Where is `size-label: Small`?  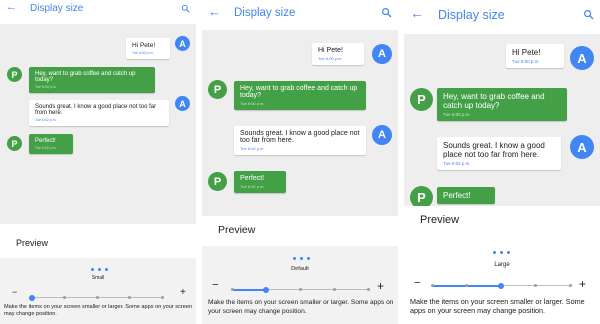
size-label: Small is located at coordinates (98, 278).